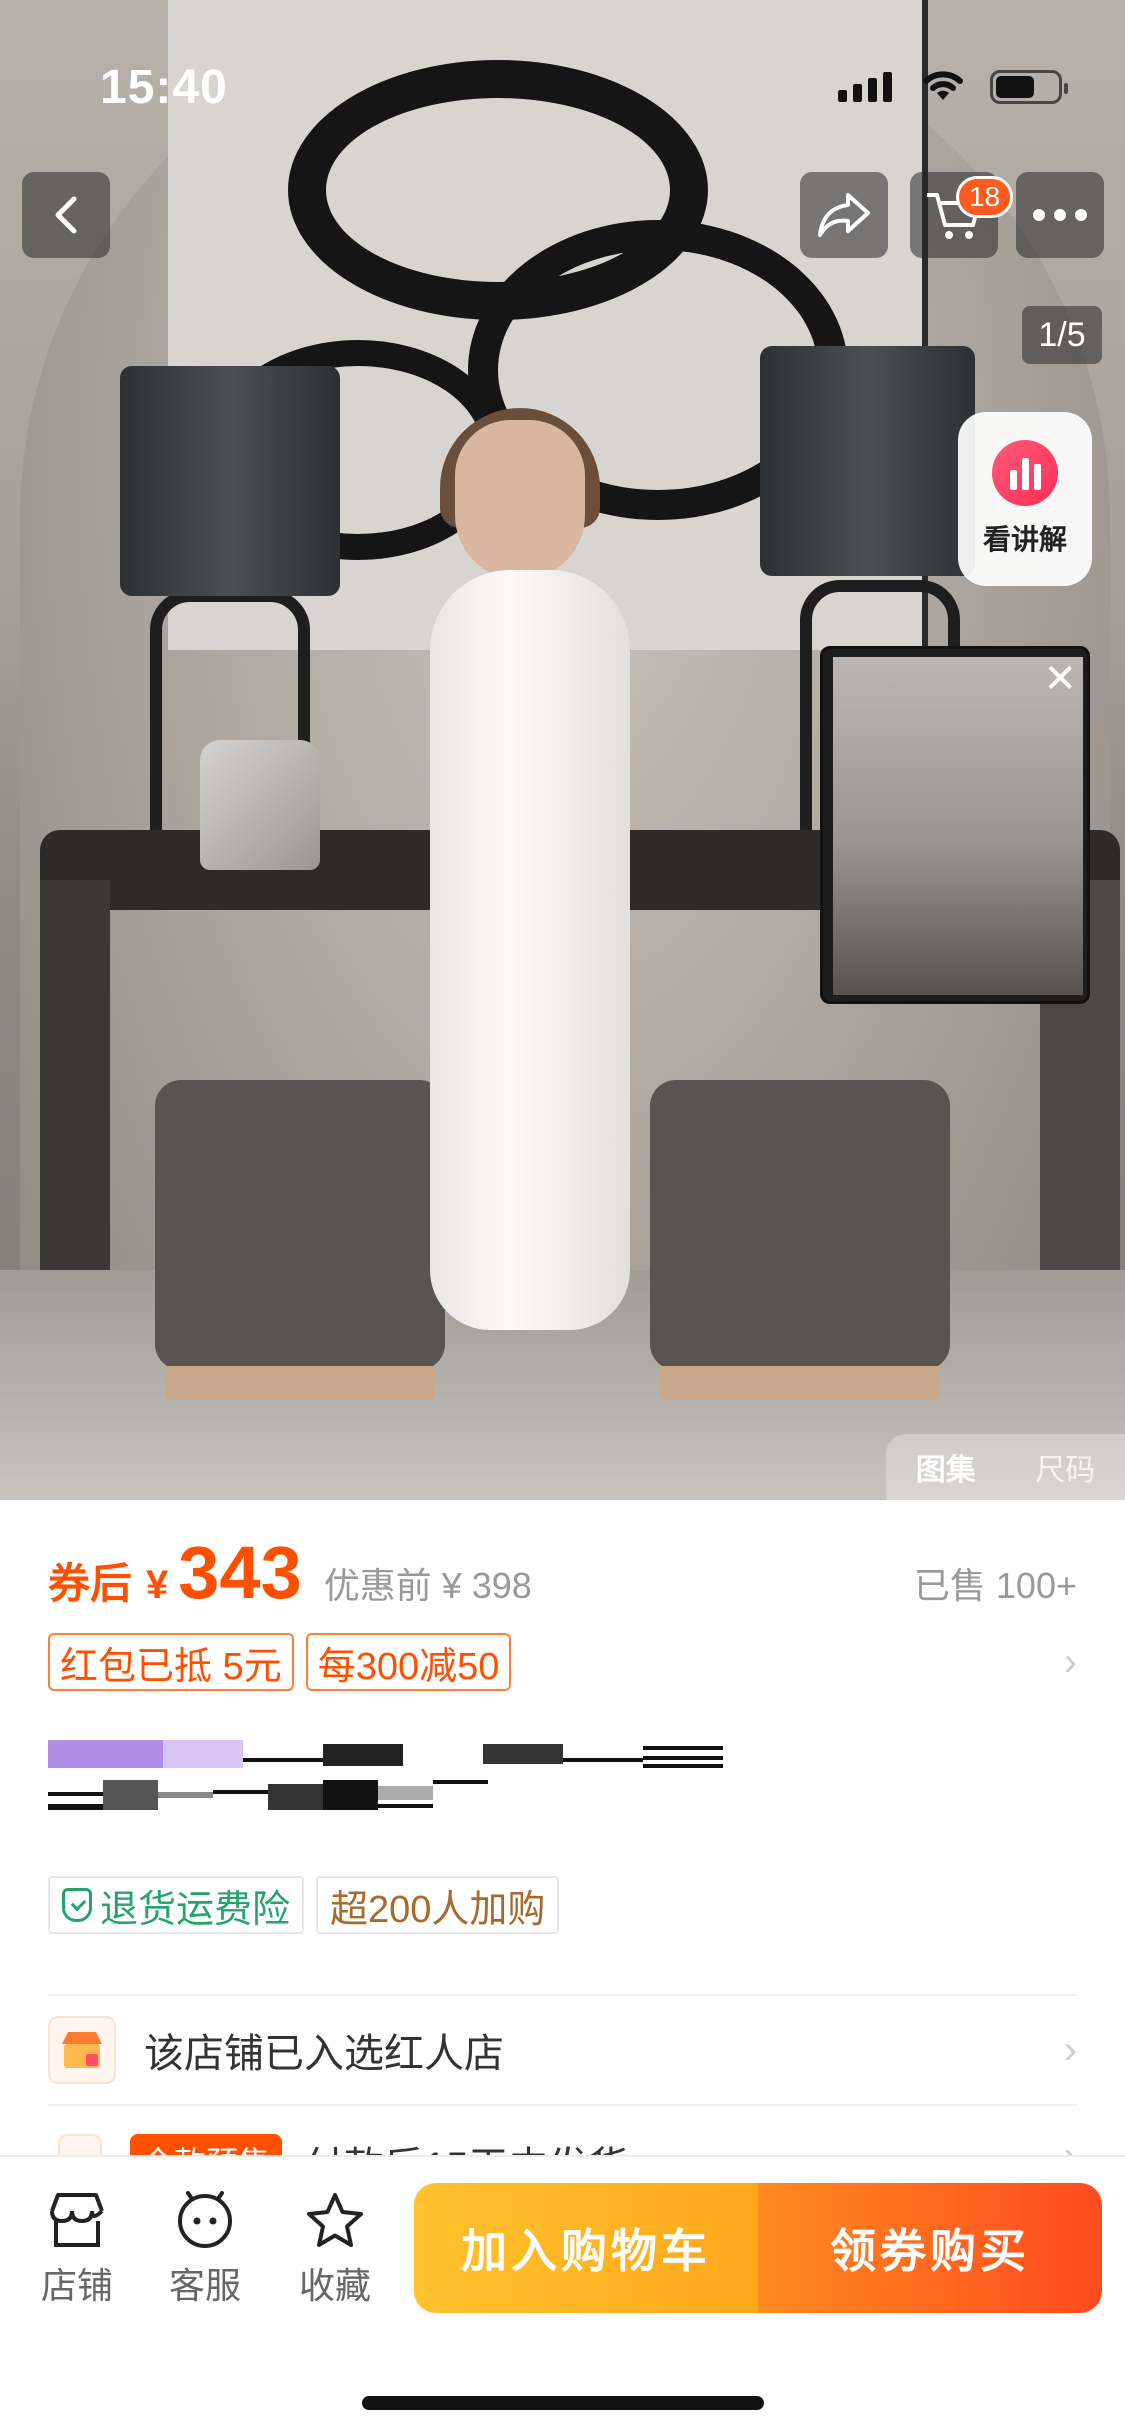  Describe the element at coordinates (562, 1662) in the screenshot. I see `coupon-row: 红包已抵 5元 每300减50 ›` at that location.